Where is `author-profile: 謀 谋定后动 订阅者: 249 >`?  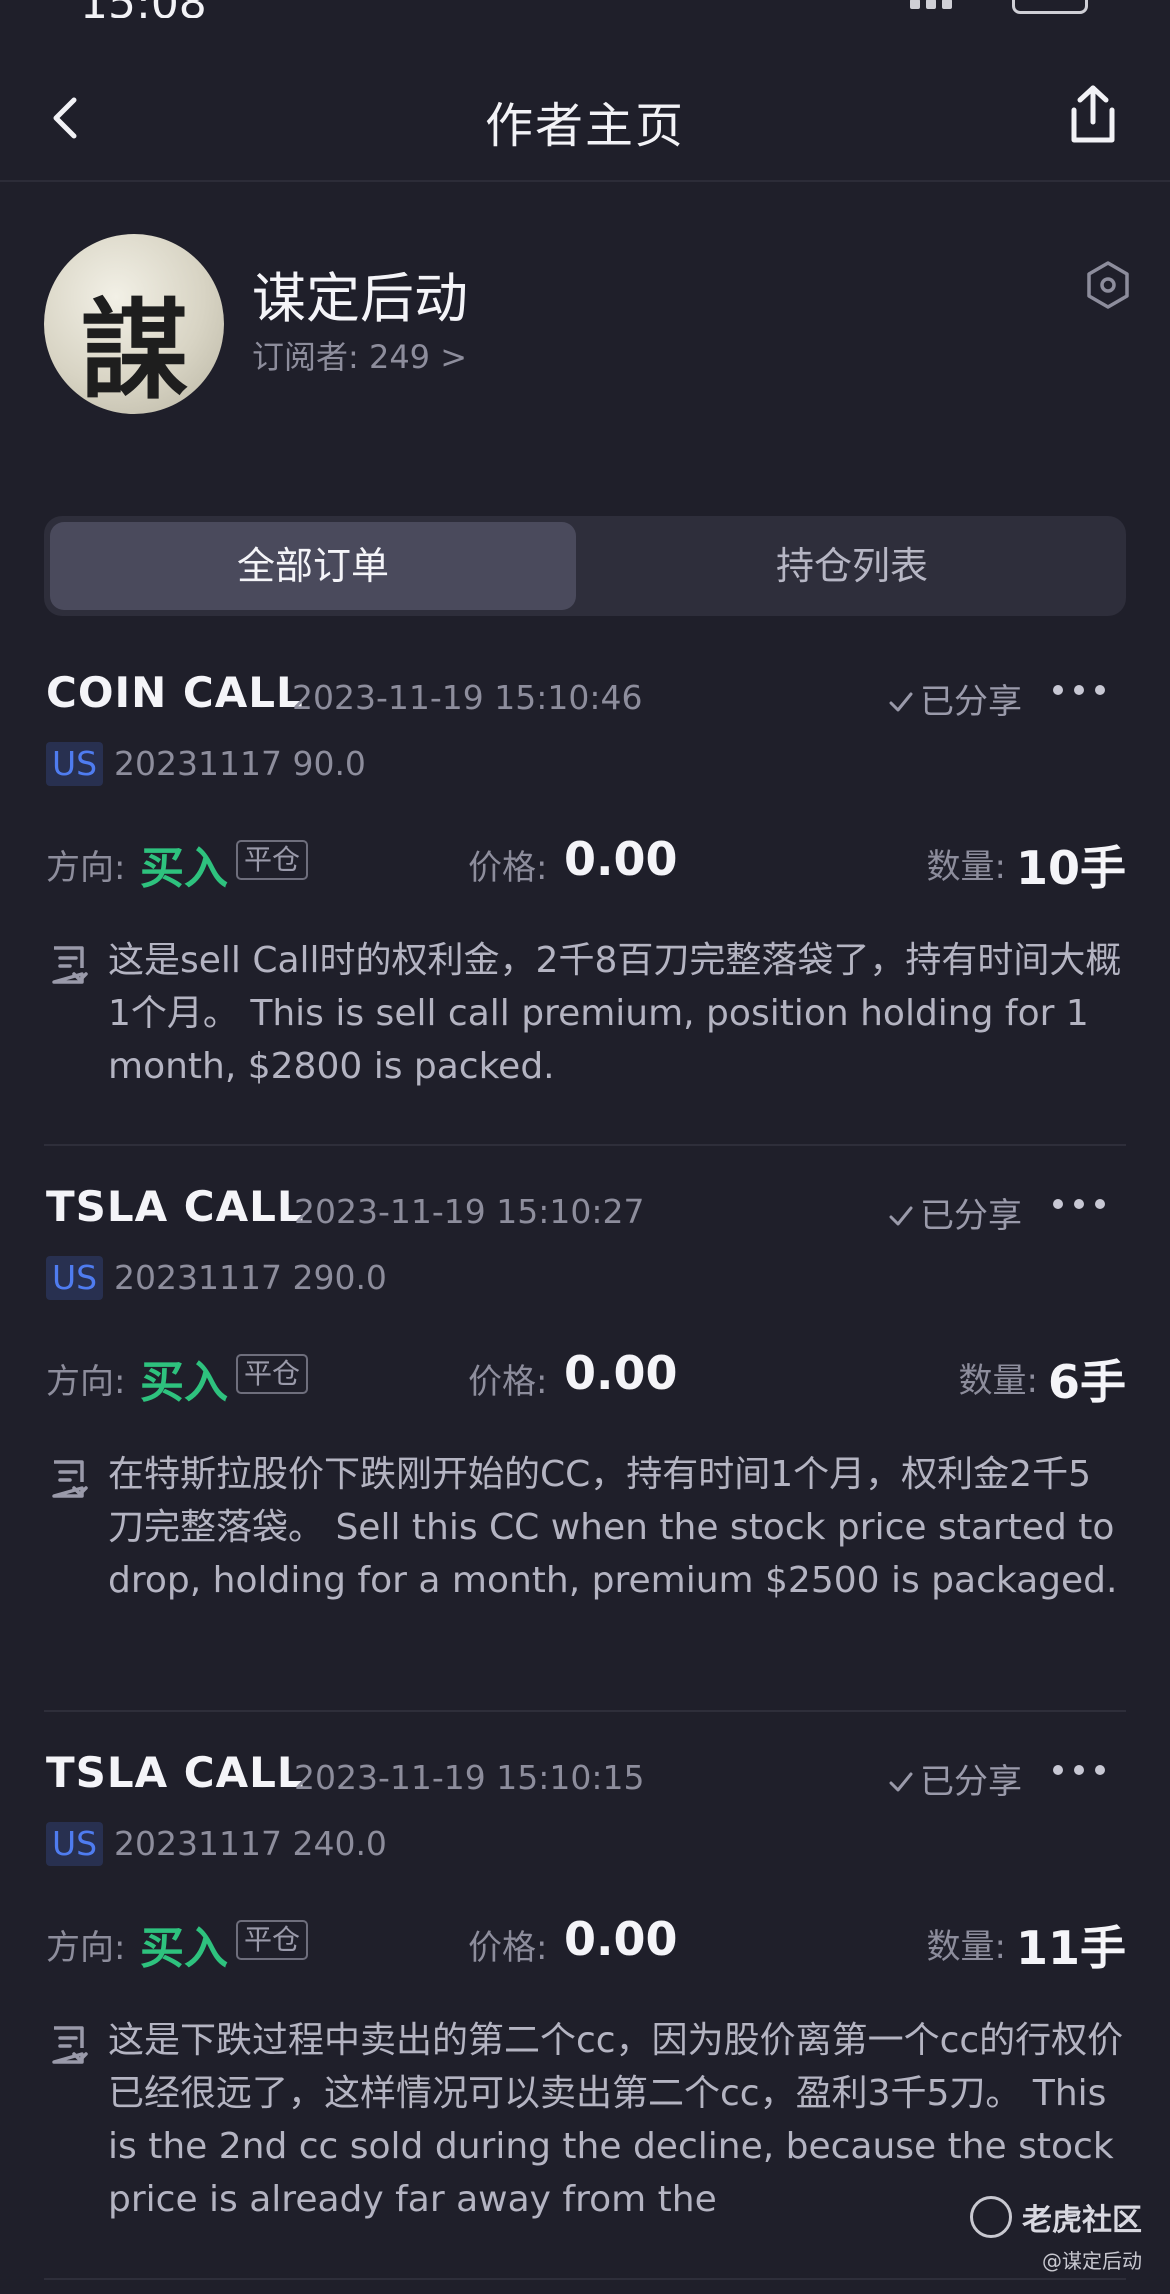 author-profile: 謀 谋定后动 订阅者: 249 > is located at coordinates (589, 329).